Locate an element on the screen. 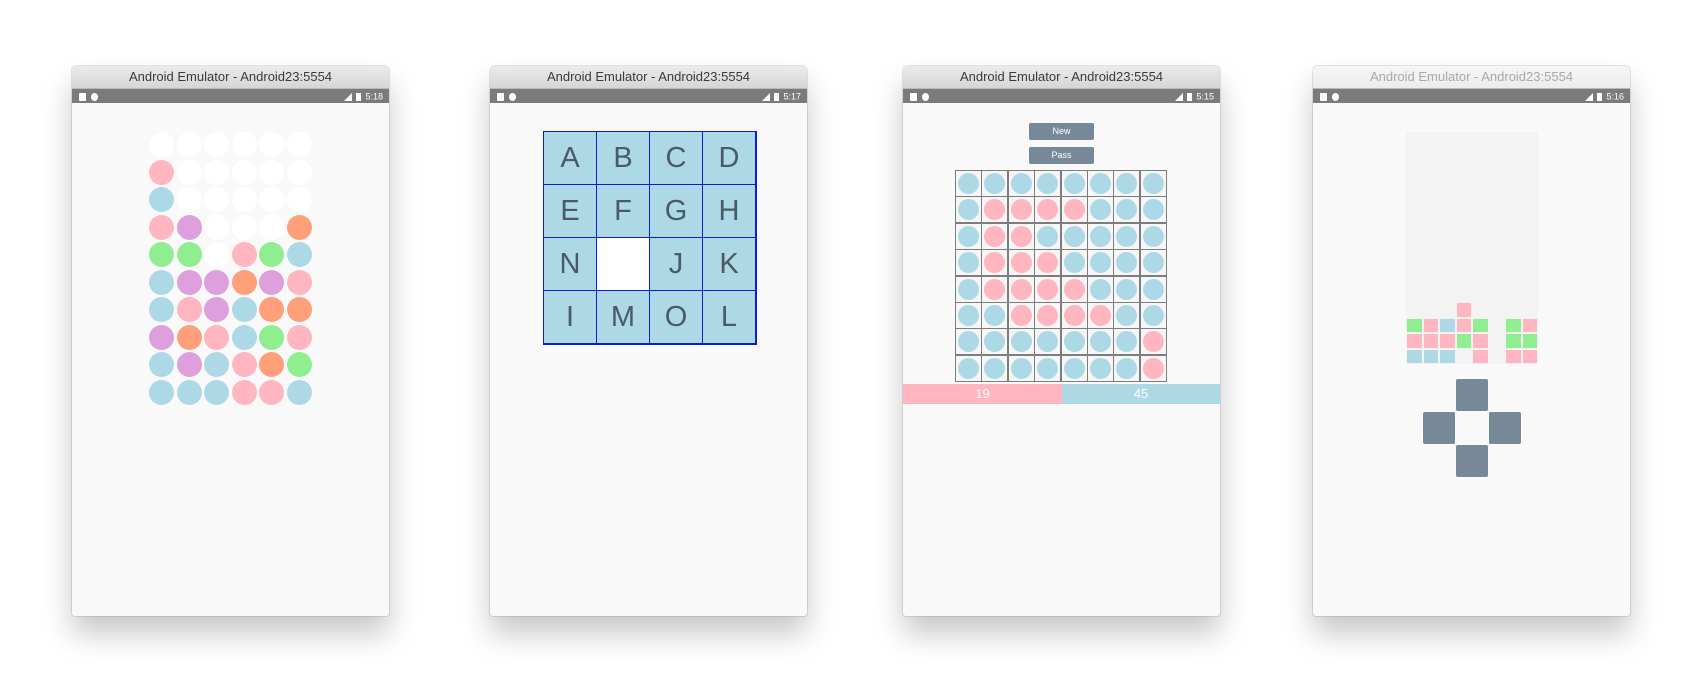 Image resolution: width=1702 pixels, height=700 pixels. puzzle-tile: C is located at coordinates (676, 158).